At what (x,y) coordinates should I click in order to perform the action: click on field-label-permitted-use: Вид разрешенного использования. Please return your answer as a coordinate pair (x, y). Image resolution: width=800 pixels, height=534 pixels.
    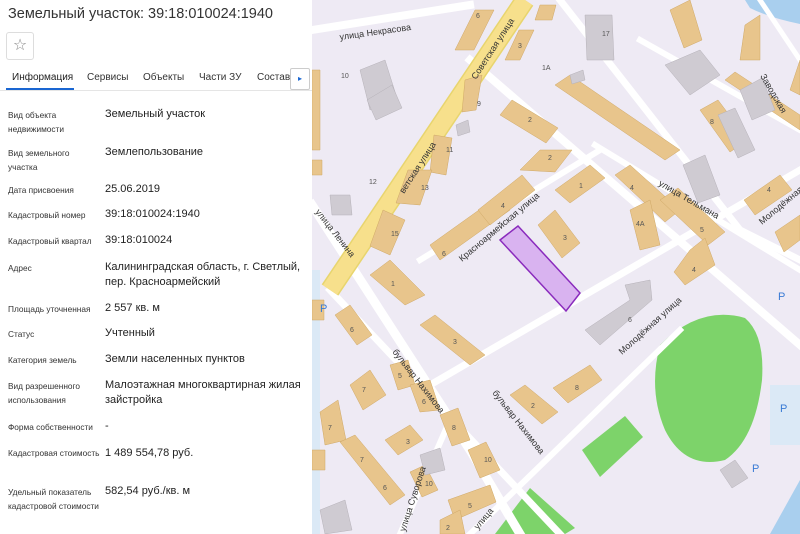
    Looking at the image, I should click on (44, 393).